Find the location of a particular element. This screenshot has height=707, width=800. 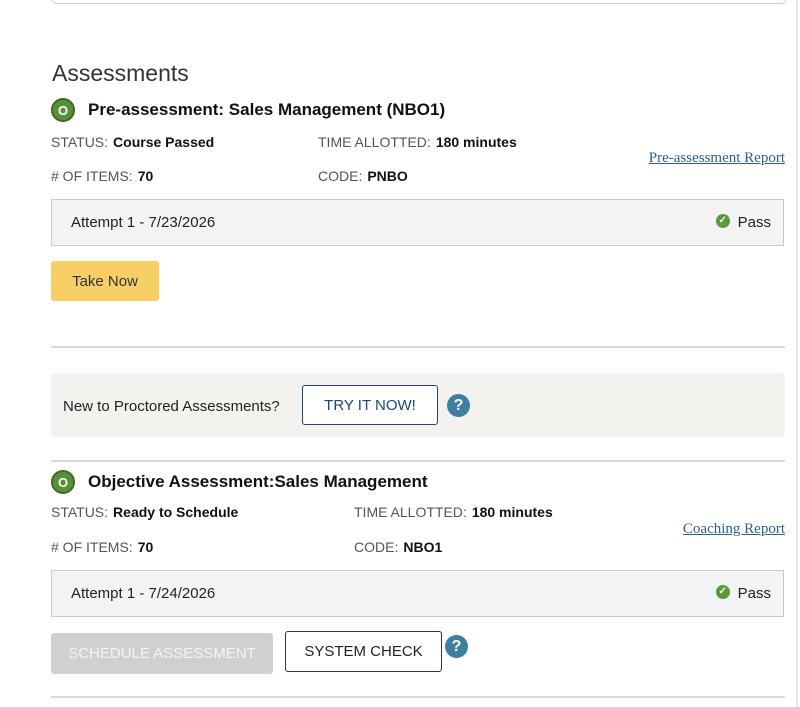

status-value: Course Passed is located at coordinates (164, 142).